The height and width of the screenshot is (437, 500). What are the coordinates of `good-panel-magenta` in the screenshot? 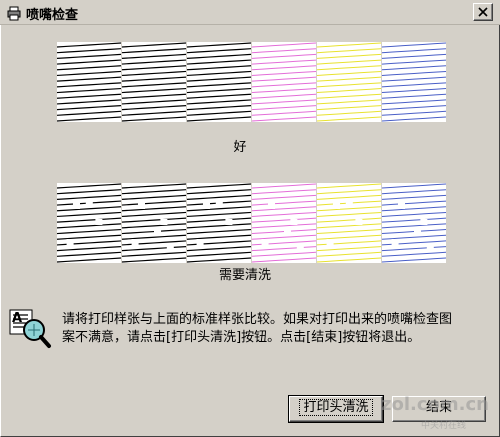 It's located at (284, 82).